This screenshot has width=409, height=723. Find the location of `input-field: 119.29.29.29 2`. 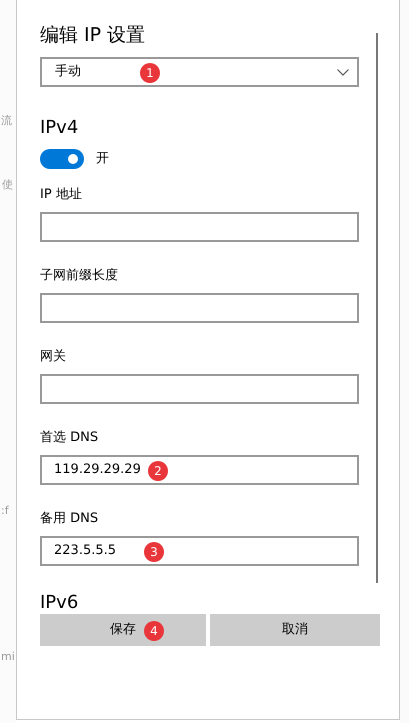

input-field: 119.29.29.29 2 is located at coordinates (199, 470).